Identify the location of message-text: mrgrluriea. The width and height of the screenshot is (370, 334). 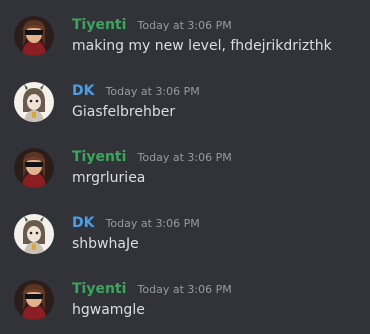
(109, 178).